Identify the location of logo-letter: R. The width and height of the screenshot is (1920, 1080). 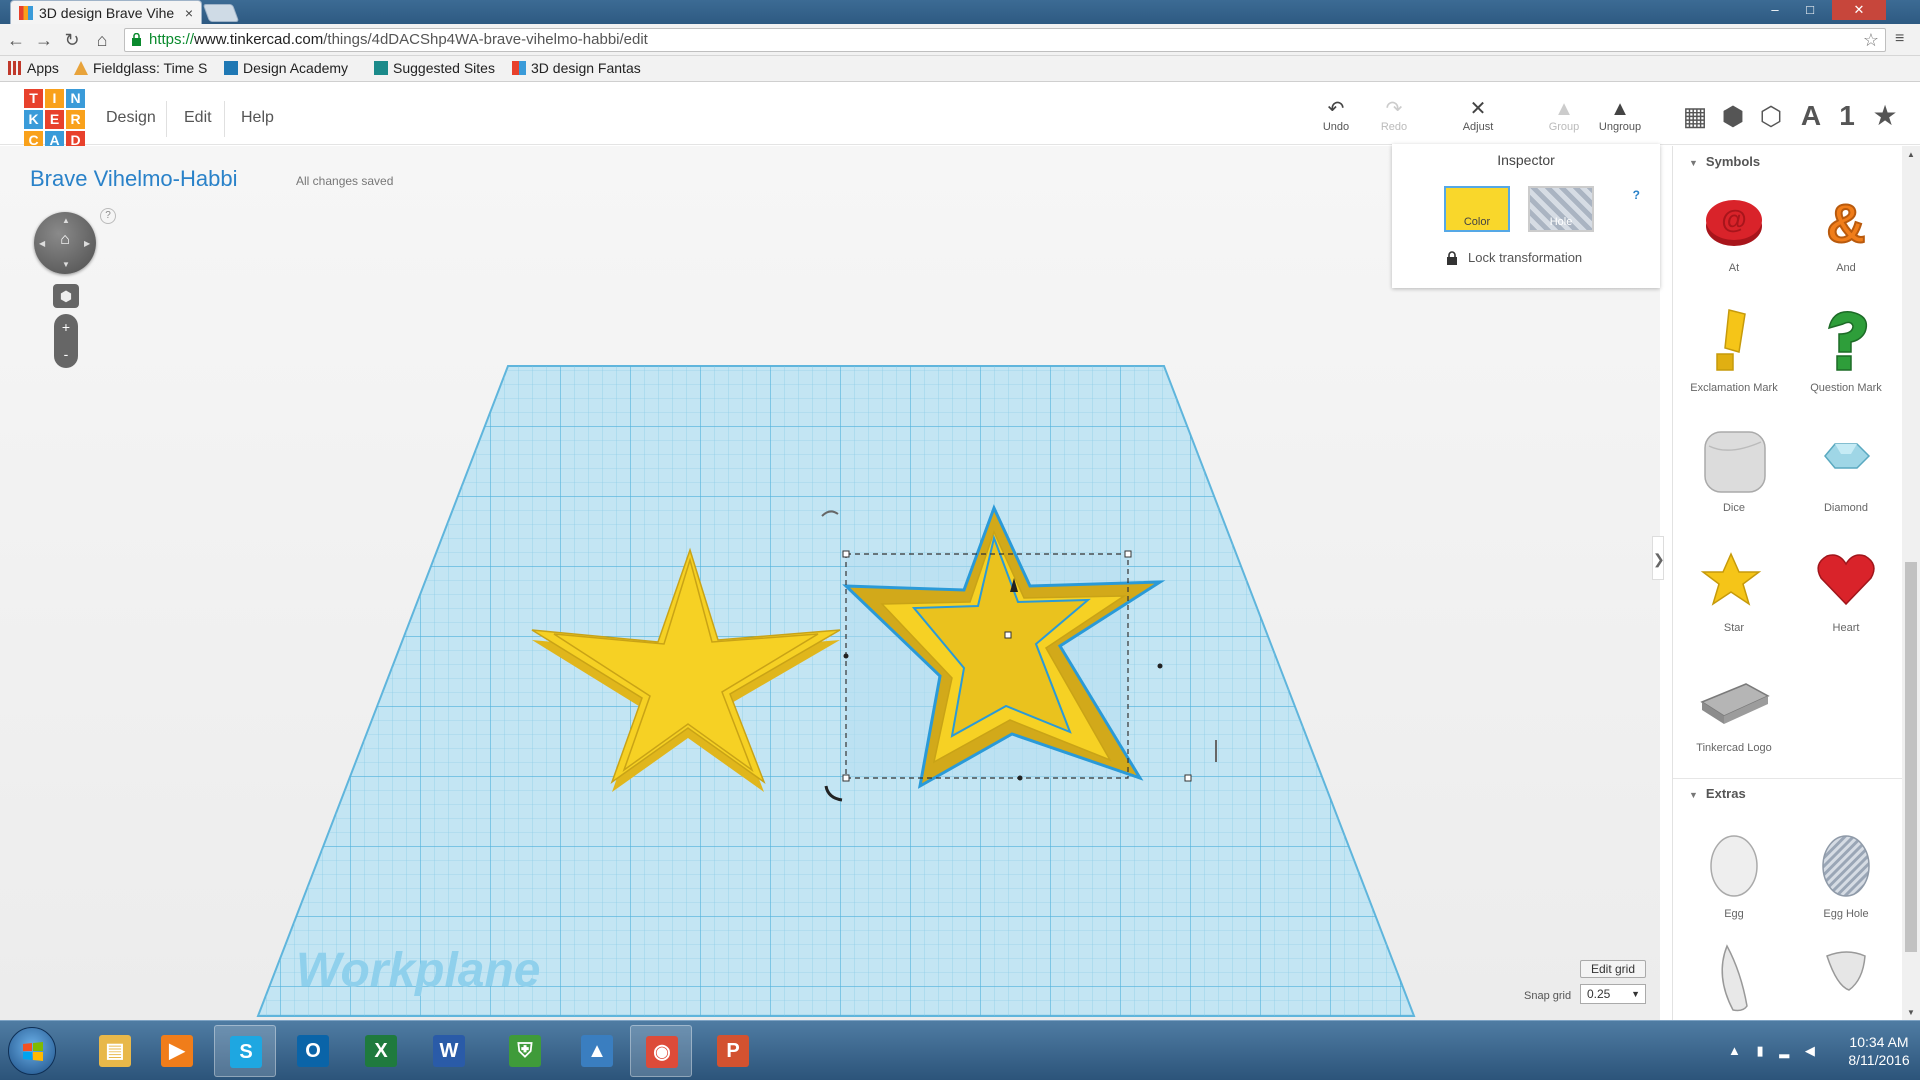
(75, 119).